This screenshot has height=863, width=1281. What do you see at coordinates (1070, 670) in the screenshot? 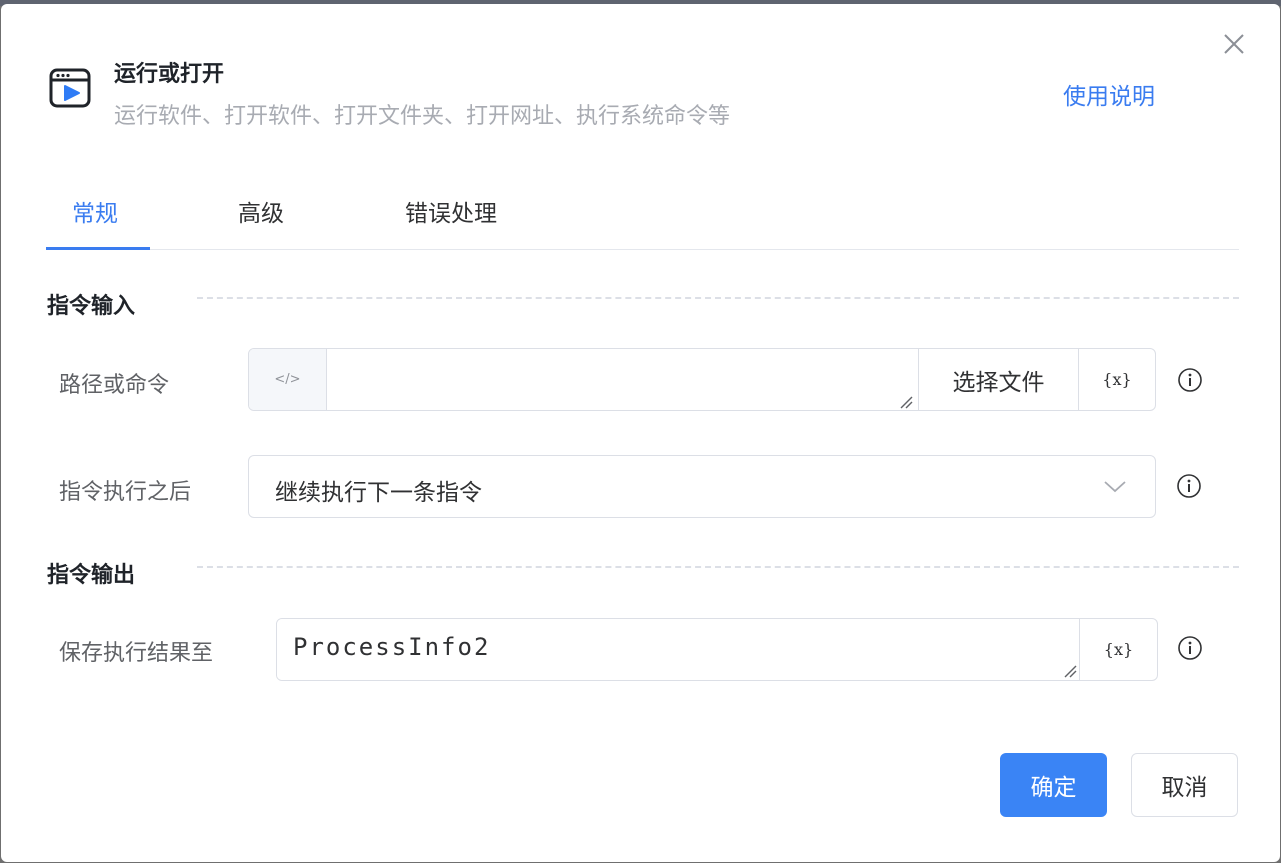
I see `save-result-resize-grip-icon` at bounding box center [1070, 670].